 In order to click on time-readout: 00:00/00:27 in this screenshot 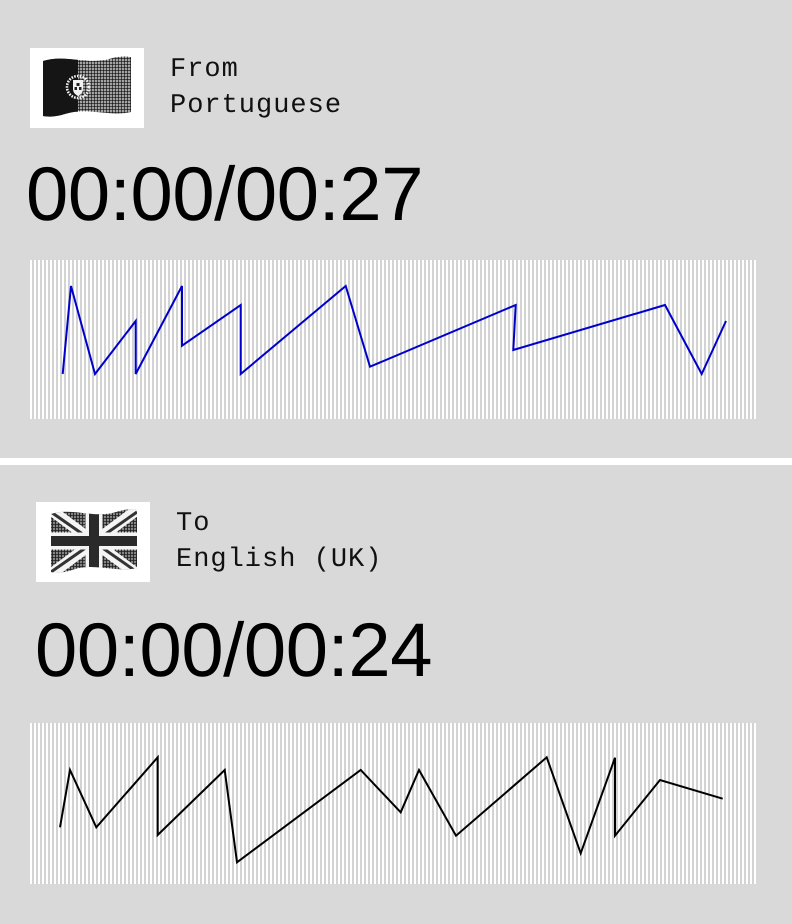, I will do `click(225, 195)`.